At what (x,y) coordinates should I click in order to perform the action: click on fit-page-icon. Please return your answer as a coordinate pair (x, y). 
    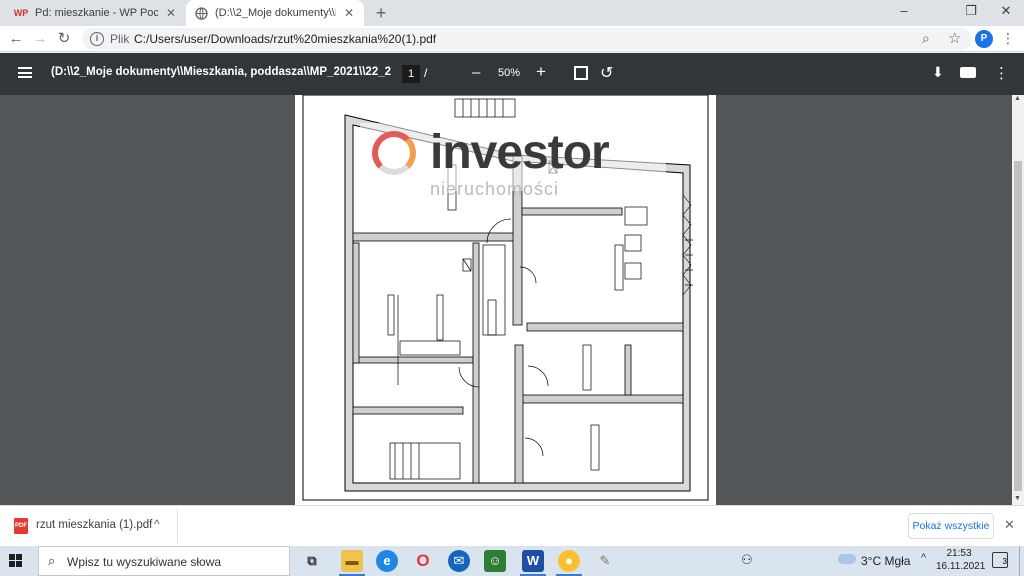
    Looking at the image, I should click on (581, 73).